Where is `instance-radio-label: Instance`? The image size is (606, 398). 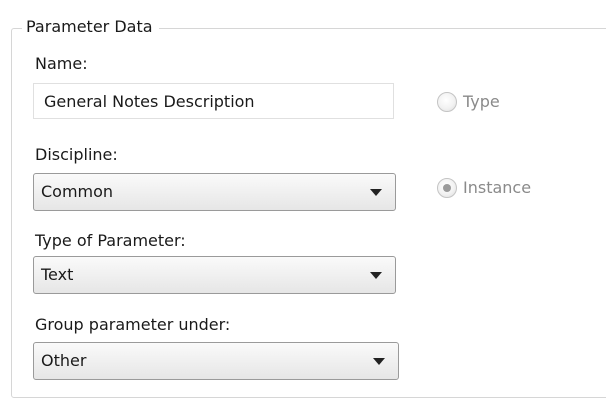 instance-radio-label: Instance is located at coordinates (497, 187).